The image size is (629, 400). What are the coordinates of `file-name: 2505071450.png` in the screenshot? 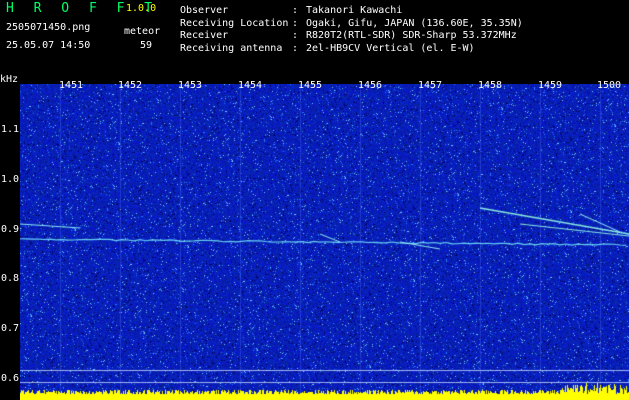 It's located at (48, 27).